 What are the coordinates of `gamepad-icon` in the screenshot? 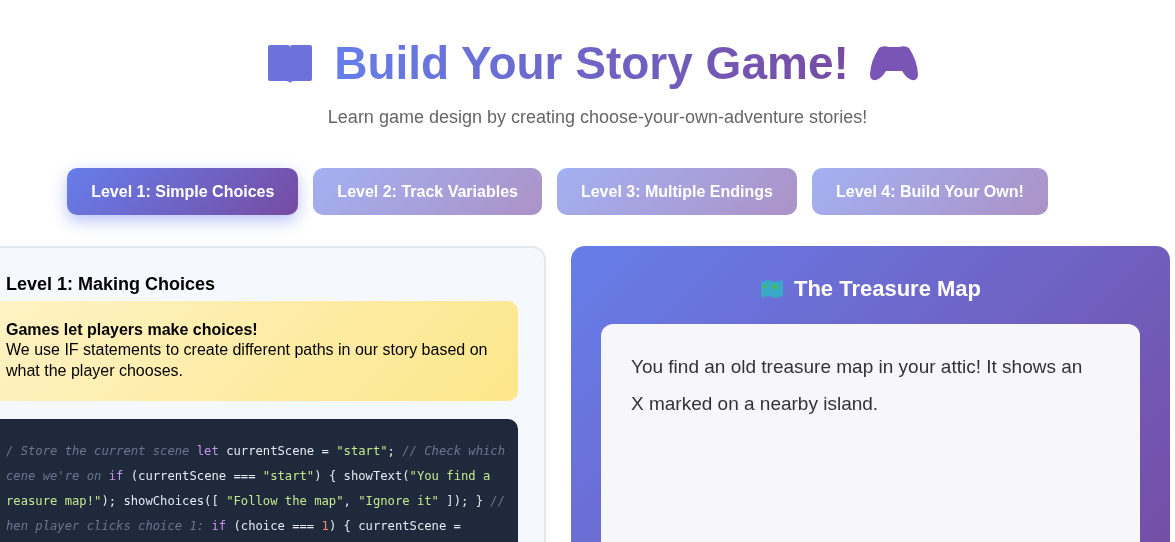 It's located at (893, 63).